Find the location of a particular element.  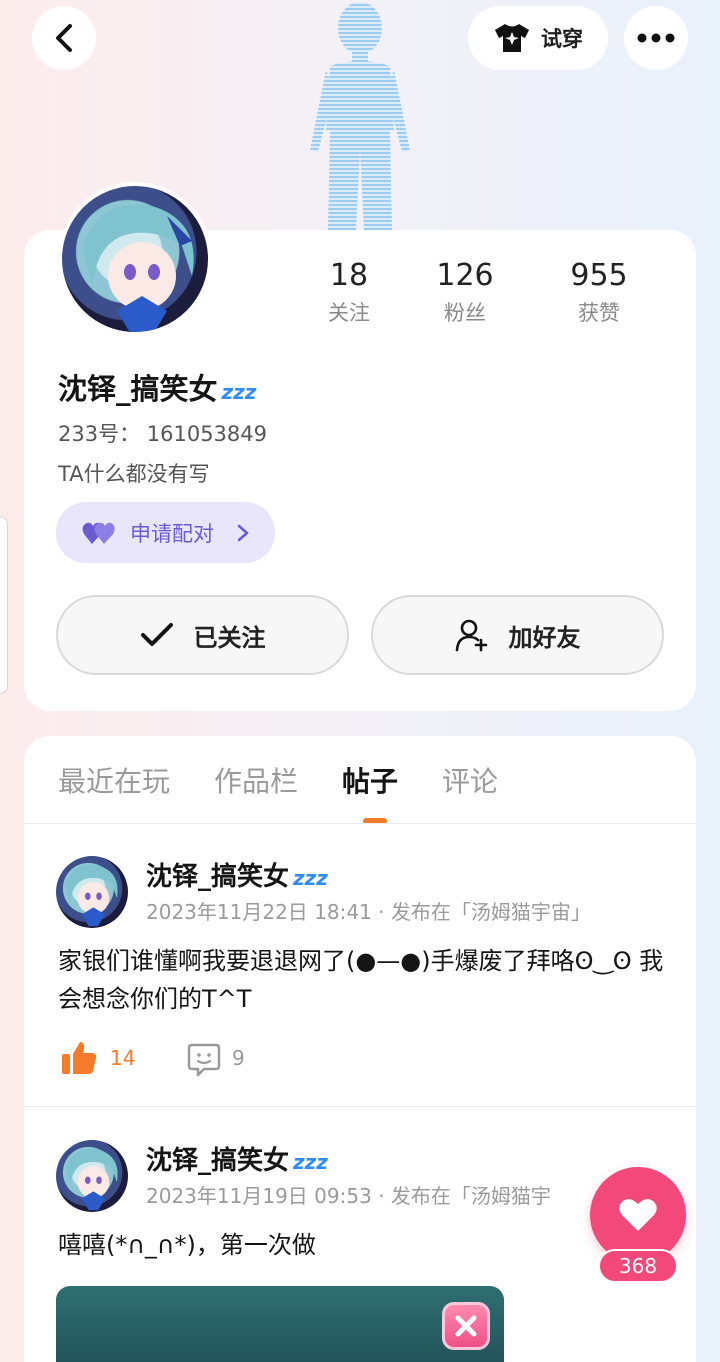

avatar-3d-figure is located at coordinates (360, 115).